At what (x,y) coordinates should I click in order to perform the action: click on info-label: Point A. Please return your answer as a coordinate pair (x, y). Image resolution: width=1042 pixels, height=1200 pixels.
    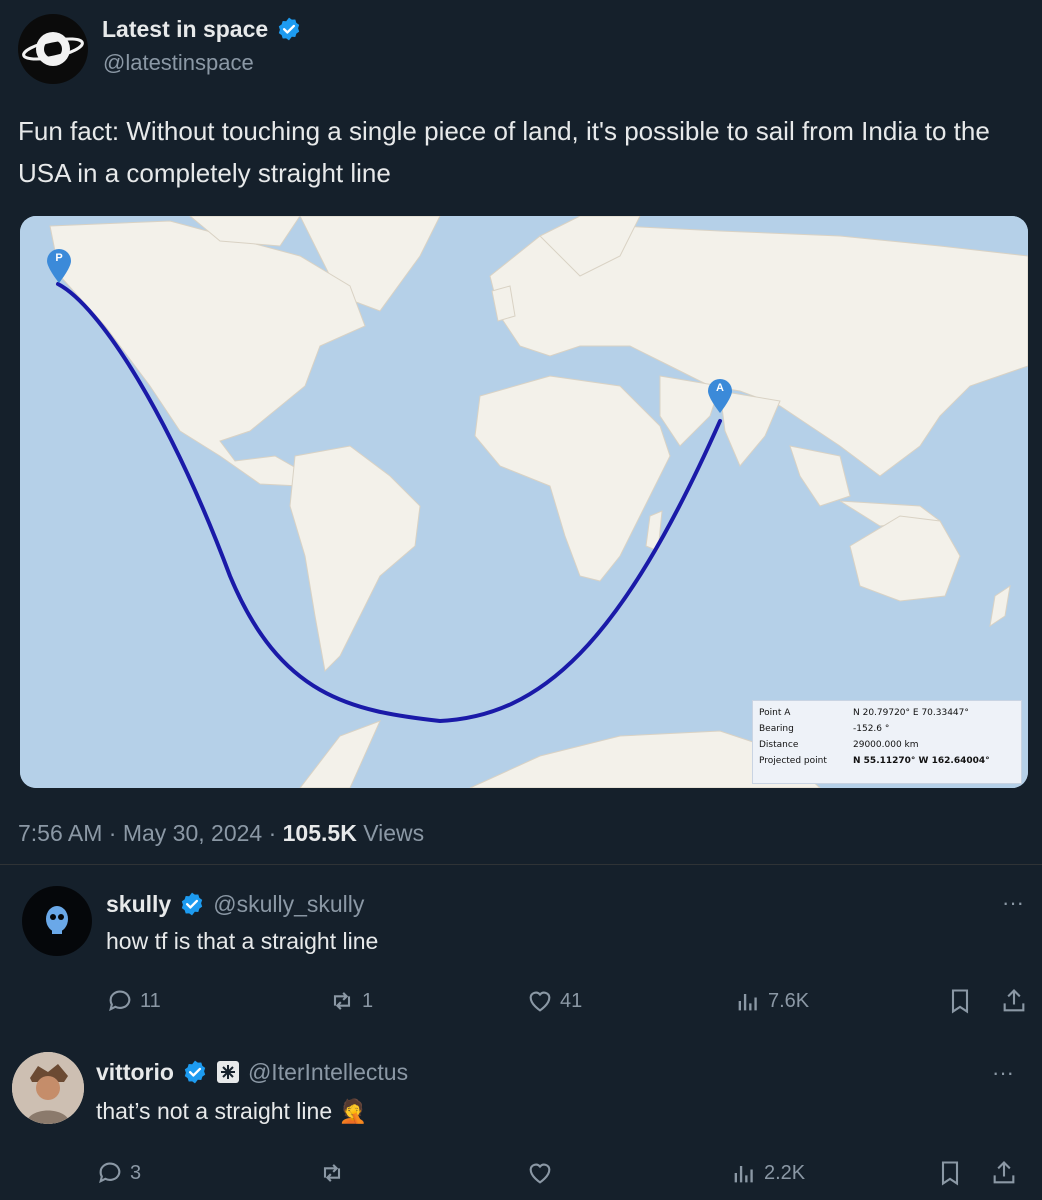
    Looking at the image, I should click on (775, 713).